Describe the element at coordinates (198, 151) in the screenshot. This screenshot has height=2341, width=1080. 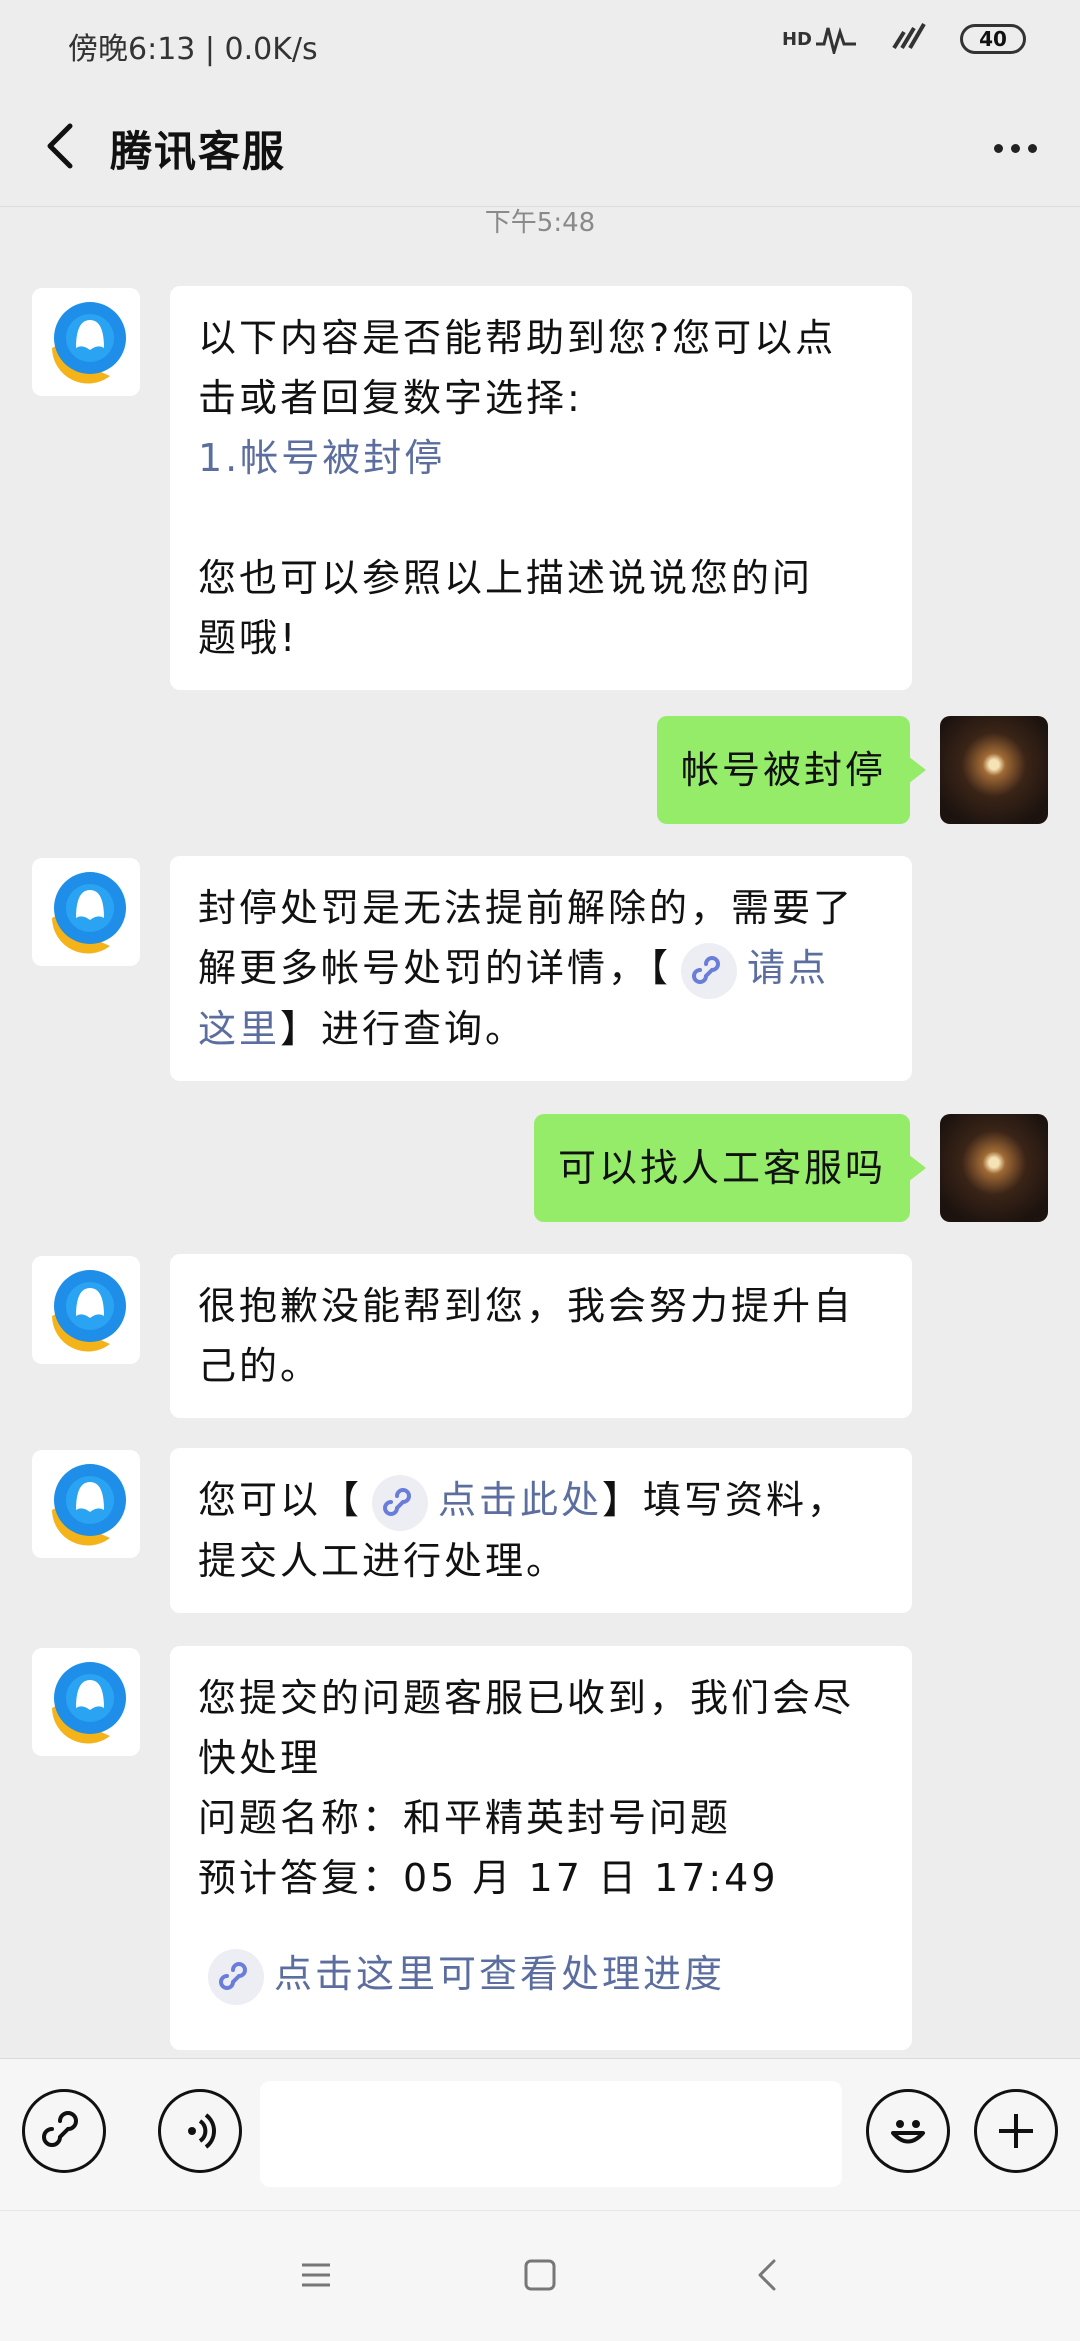
I see `chat-title: 腾讯客服` at that location.